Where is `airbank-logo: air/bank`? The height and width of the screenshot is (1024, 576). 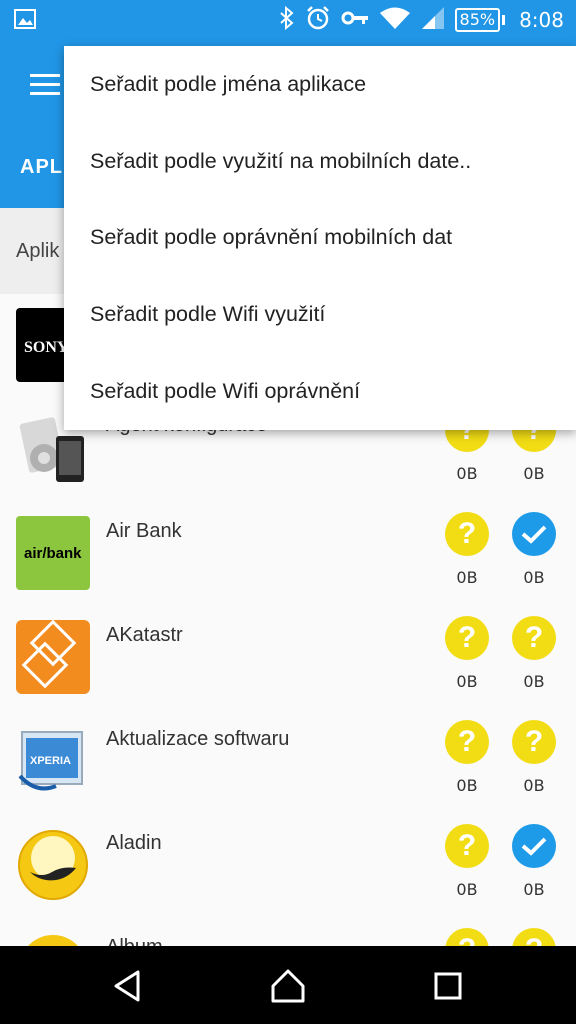 airbank-logo: air/bank is located at coordinates (53, 553).